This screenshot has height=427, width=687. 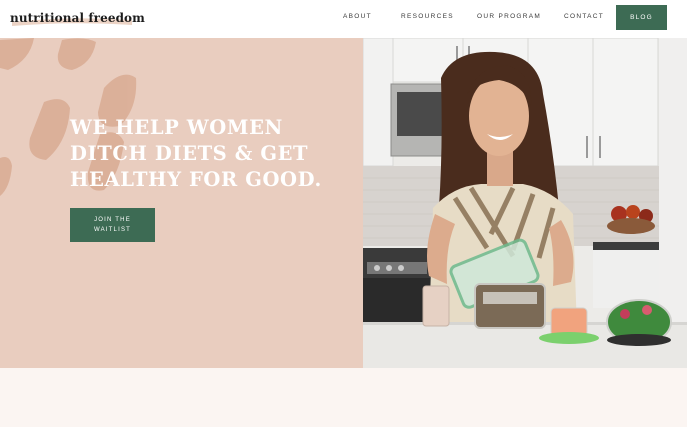 I want to click on headline-line: HEALTHY FOR GOOD., so click(x=196, y=179).